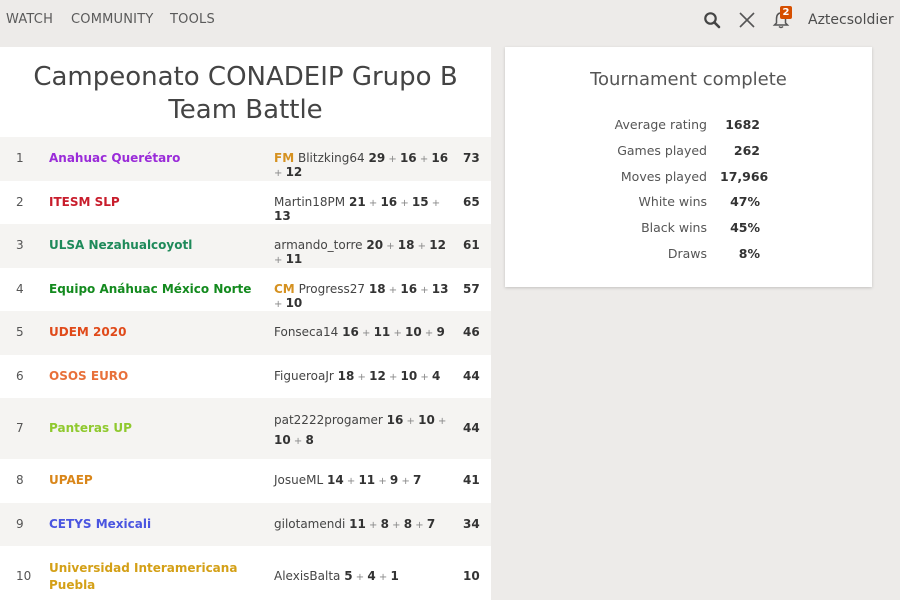  What do you see at coordinates (851, 20) in the screenshot?
I see `user-menu: Aztecsoldier` at bounding box center [851, 20].